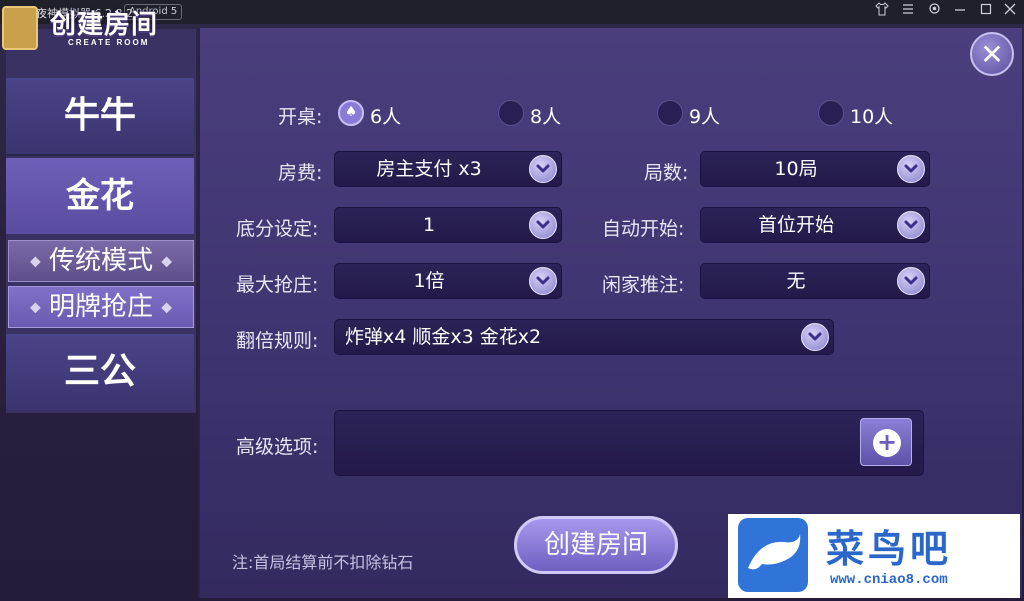  I want to click on autostart-value: 首位开始, so click(795, 225).